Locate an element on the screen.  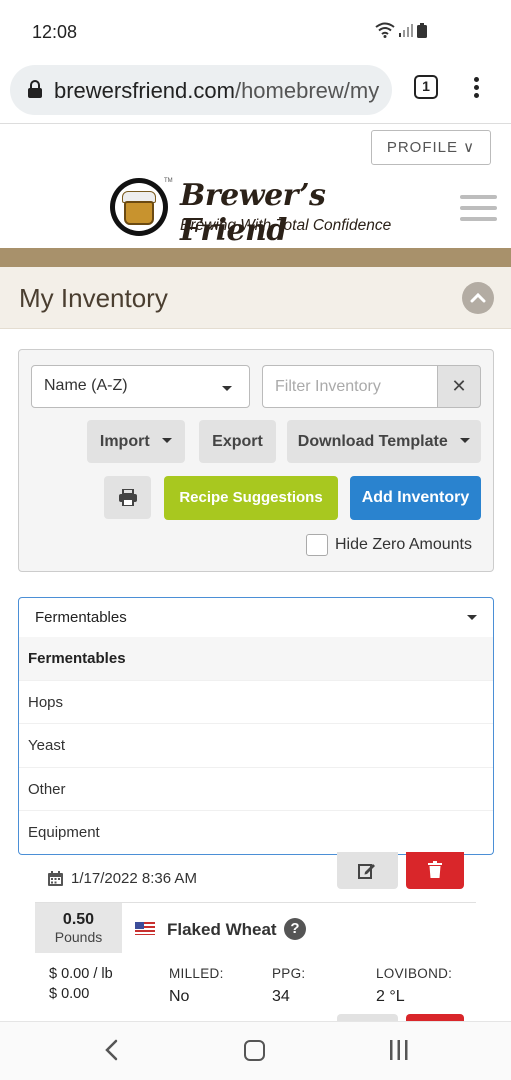
system-nav-bar is located at coordinates (255, 1050).